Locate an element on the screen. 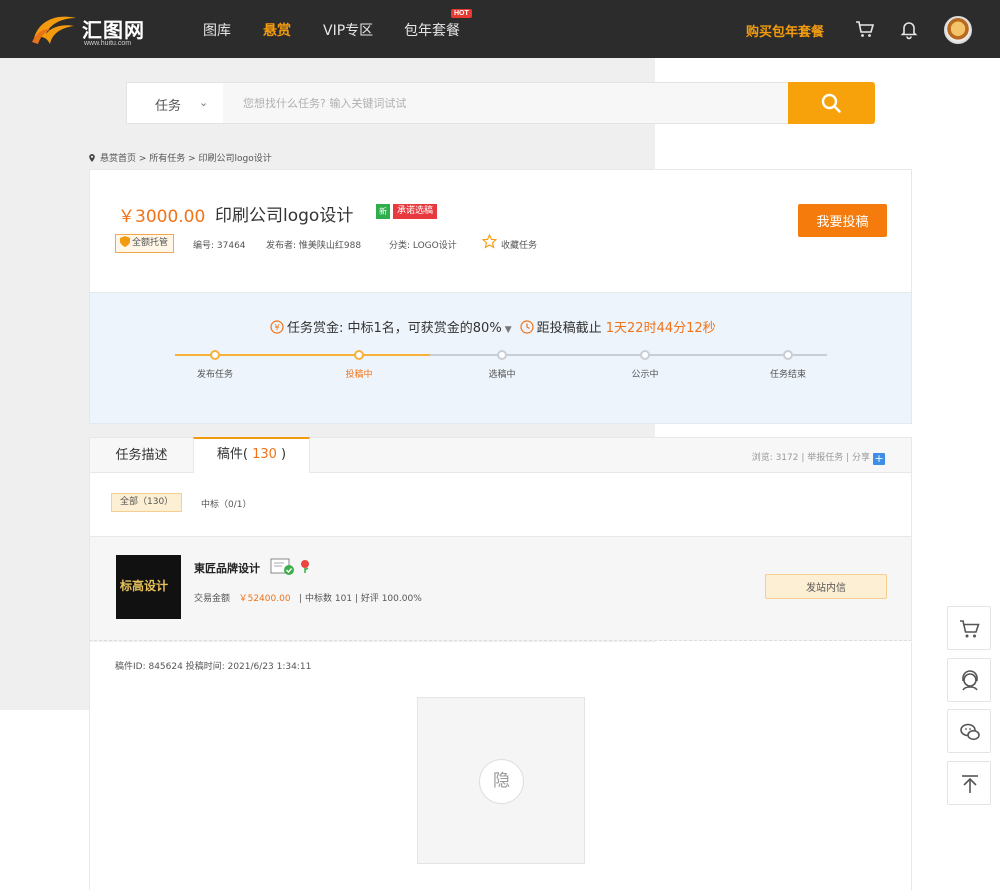 The height and width of the screenshot is (890, 1000). yuan-coin-icon: ¥ is located at coordinates (277, 327).